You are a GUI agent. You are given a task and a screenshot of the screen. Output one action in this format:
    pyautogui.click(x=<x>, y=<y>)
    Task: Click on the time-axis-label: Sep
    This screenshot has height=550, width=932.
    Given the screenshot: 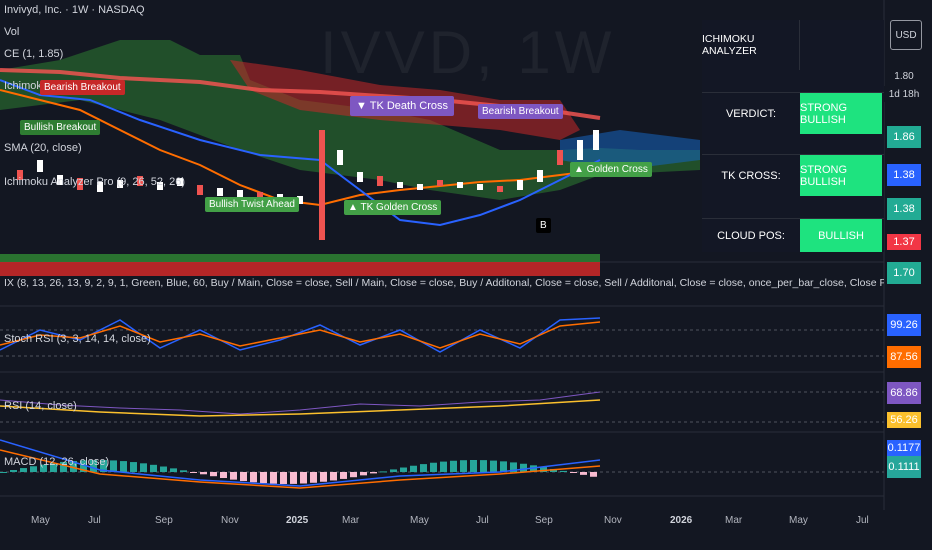 What is the action you would take?
    pyautogui.click(x=544, y=520)
    